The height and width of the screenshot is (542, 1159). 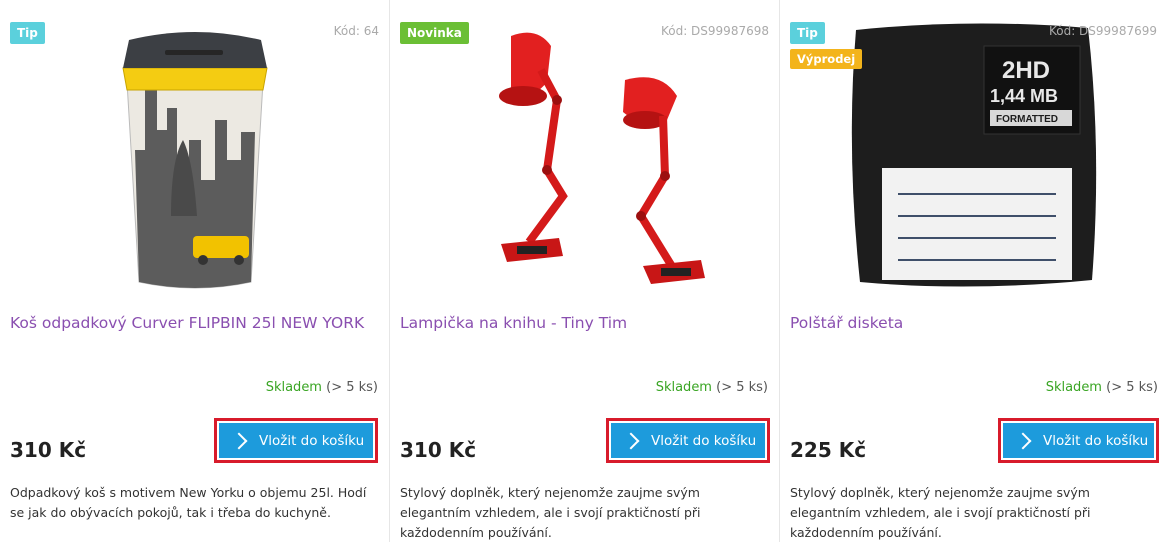 I want to click on product-code: Kód: DS99987699, so click(x=1102, y=31).